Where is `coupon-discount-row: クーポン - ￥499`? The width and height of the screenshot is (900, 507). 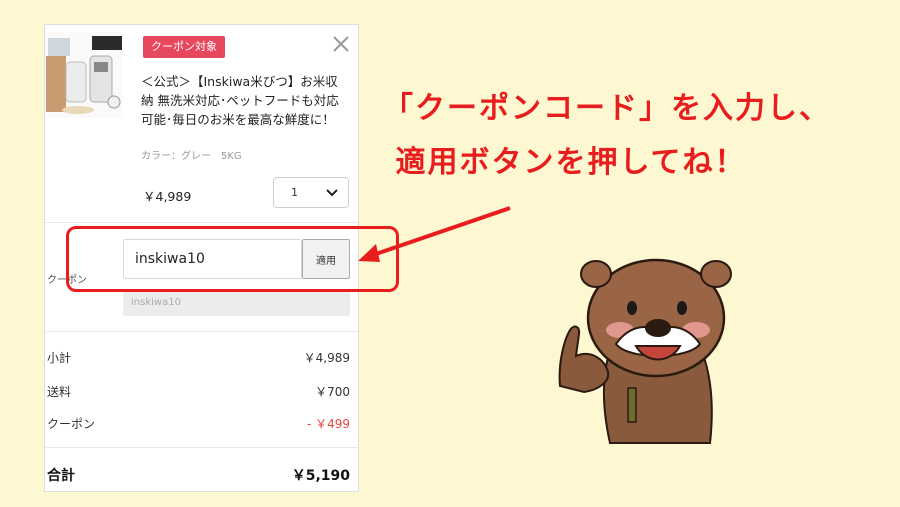
coupon-discount-row: クーポン - ￥499 is located at coordinates (201, 425).